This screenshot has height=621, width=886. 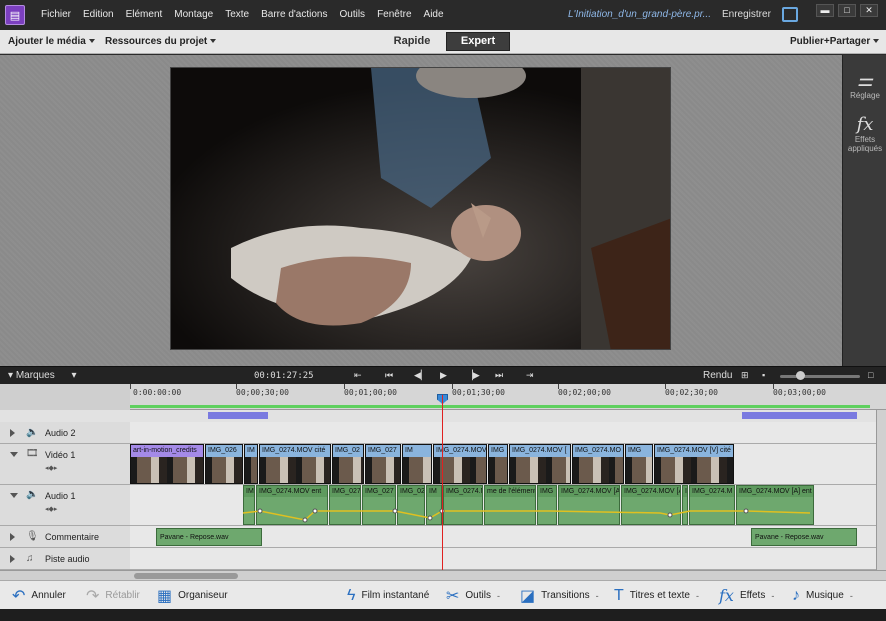 I want to click on play-icon: ▶, so click(x=443, y=375).